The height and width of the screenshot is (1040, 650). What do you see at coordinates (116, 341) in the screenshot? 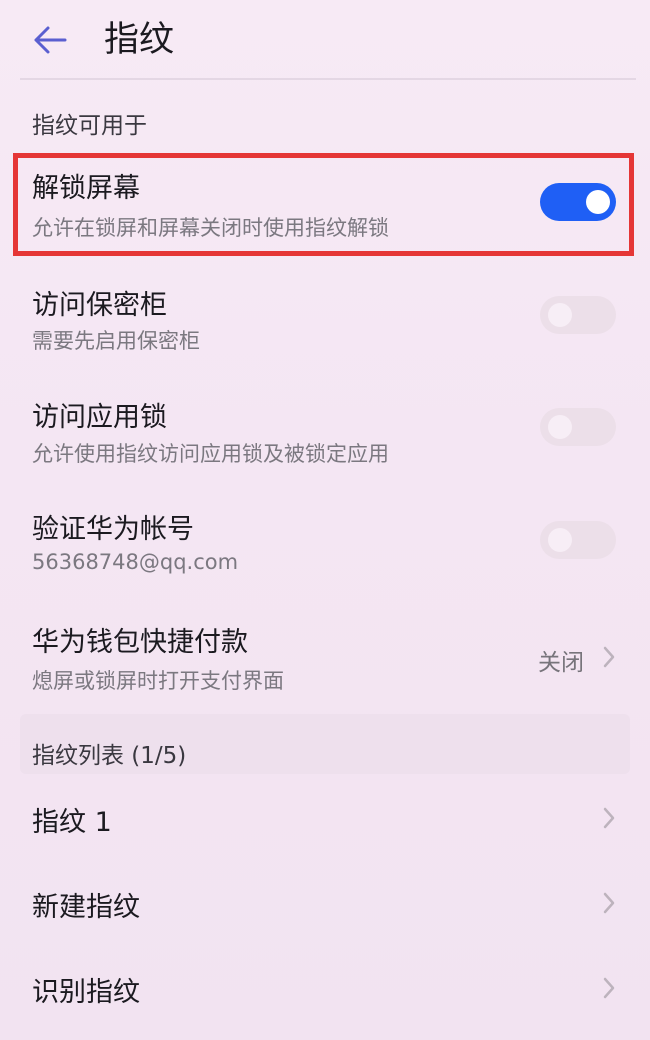
I see `setting-subtitle: 需要先启用保密柜` at bounding box center [116, 341].